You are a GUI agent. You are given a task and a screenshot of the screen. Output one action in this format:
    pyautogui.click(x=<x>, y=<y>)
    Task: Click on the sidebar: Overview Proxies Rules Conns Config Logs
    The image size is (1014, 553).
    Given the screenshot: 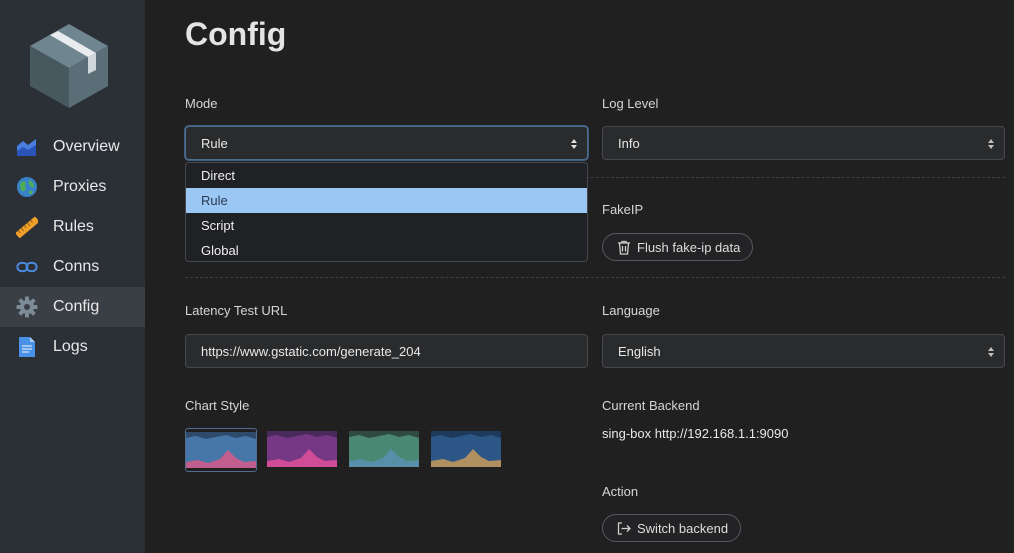 What is the action you would take?
    pyautogui.click(x=72, y=276)
    